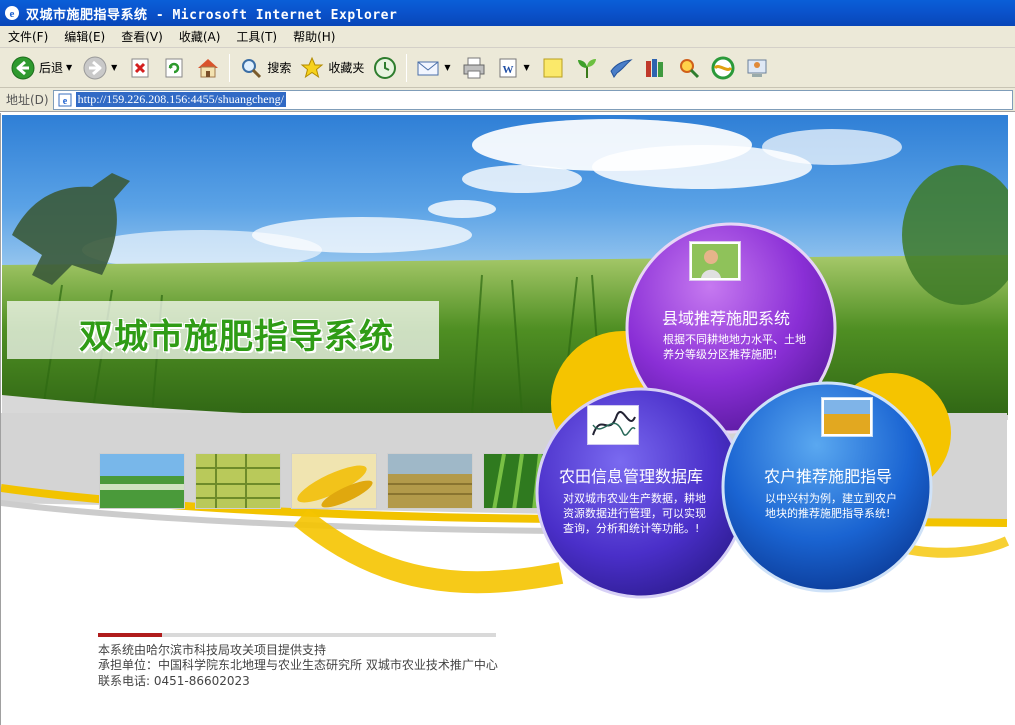 Image resolution: width=1015 pixels, height=725 pixels. I want to click on edit-button: W ▼, so click(513, 68).